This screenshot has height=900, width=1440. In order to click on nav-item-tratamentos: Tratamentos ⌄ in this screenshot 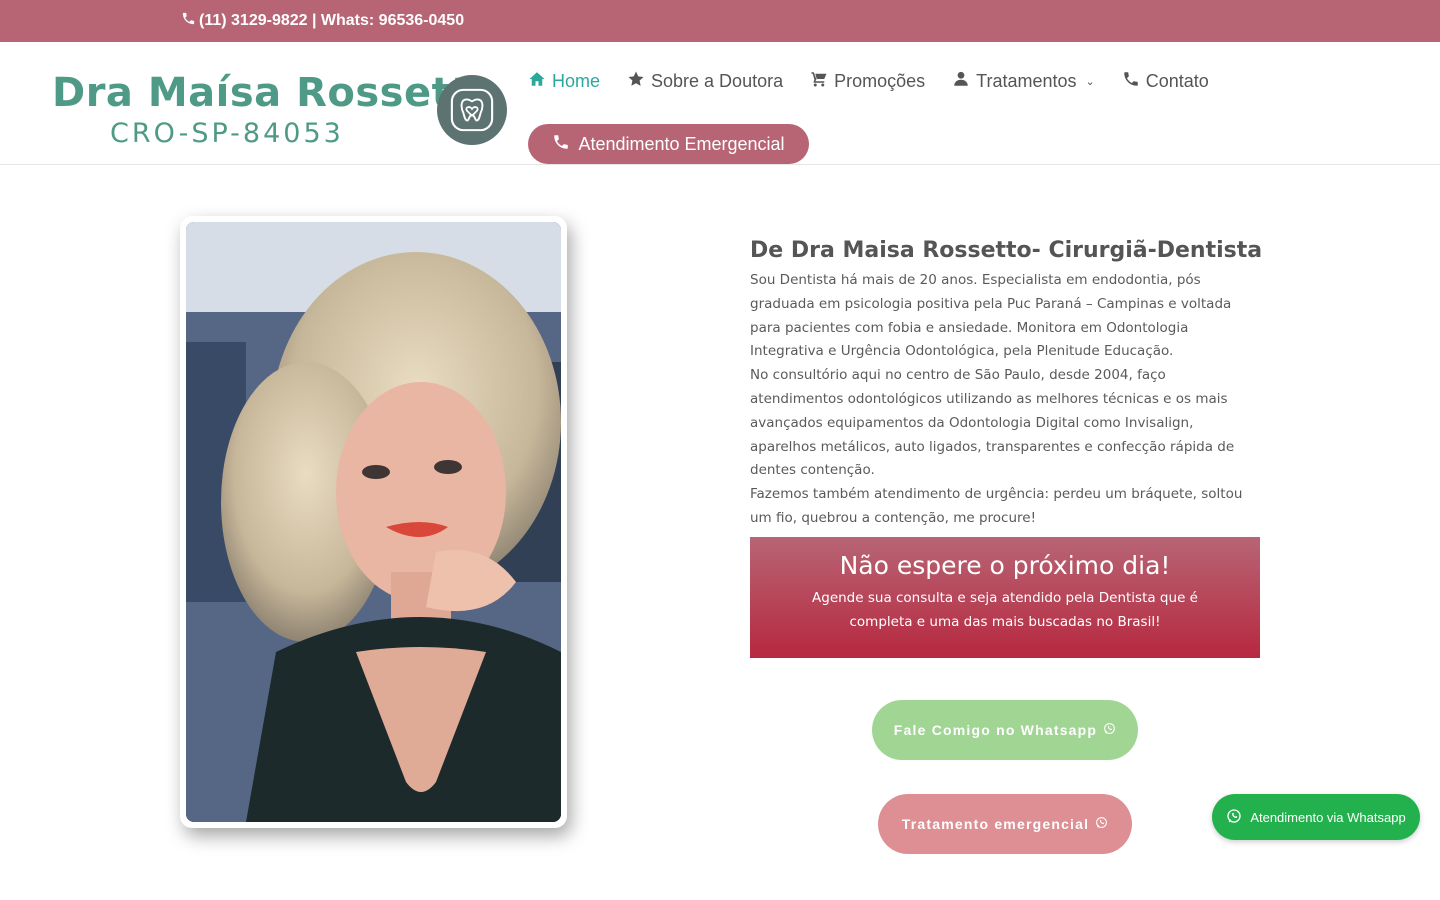, I will do `click(1023, 81)`.